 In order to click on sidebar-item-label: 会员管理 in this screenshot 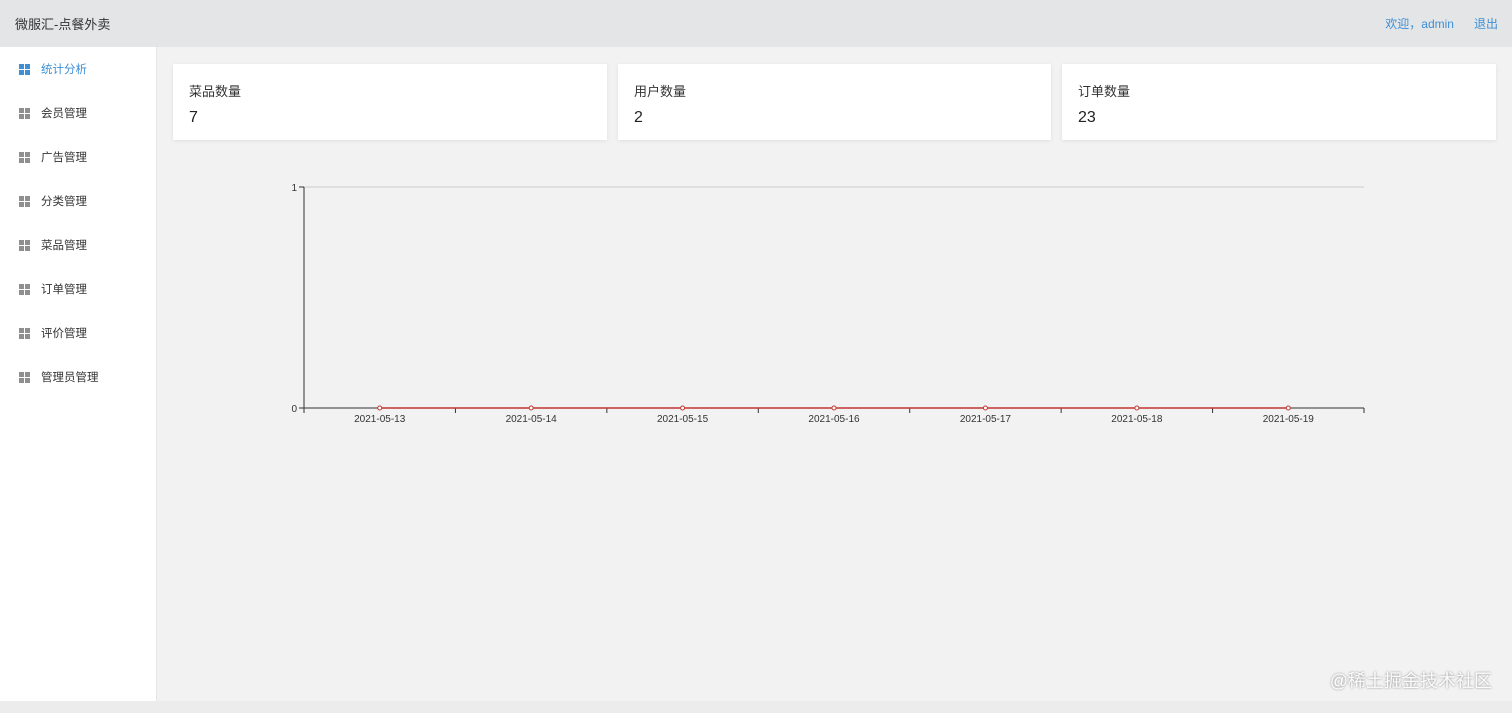, I will do `click(64, 114)`.